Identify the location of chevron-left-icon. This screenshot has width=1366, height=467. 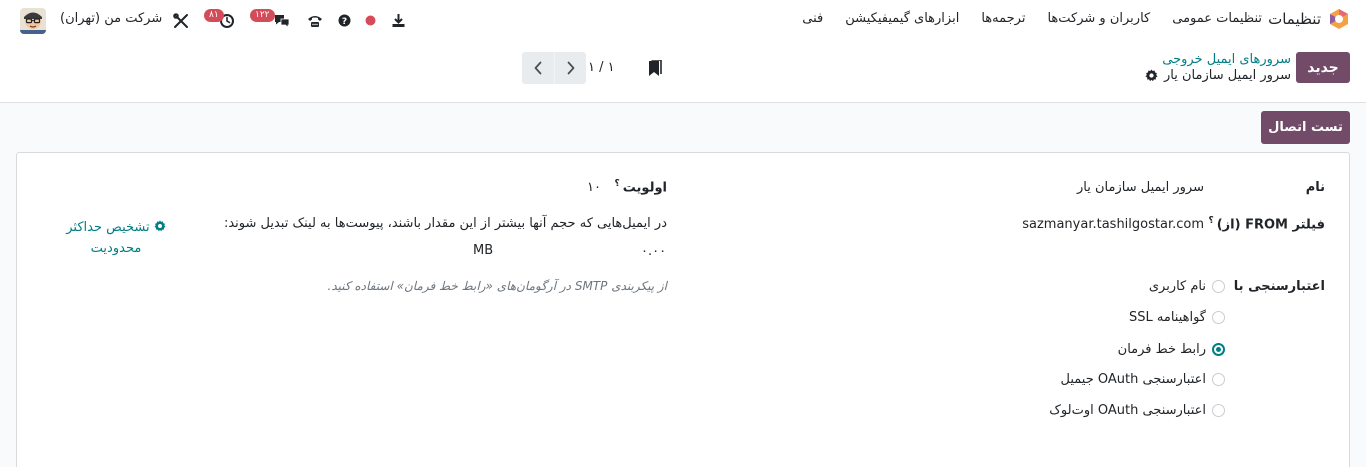
(538, 68).